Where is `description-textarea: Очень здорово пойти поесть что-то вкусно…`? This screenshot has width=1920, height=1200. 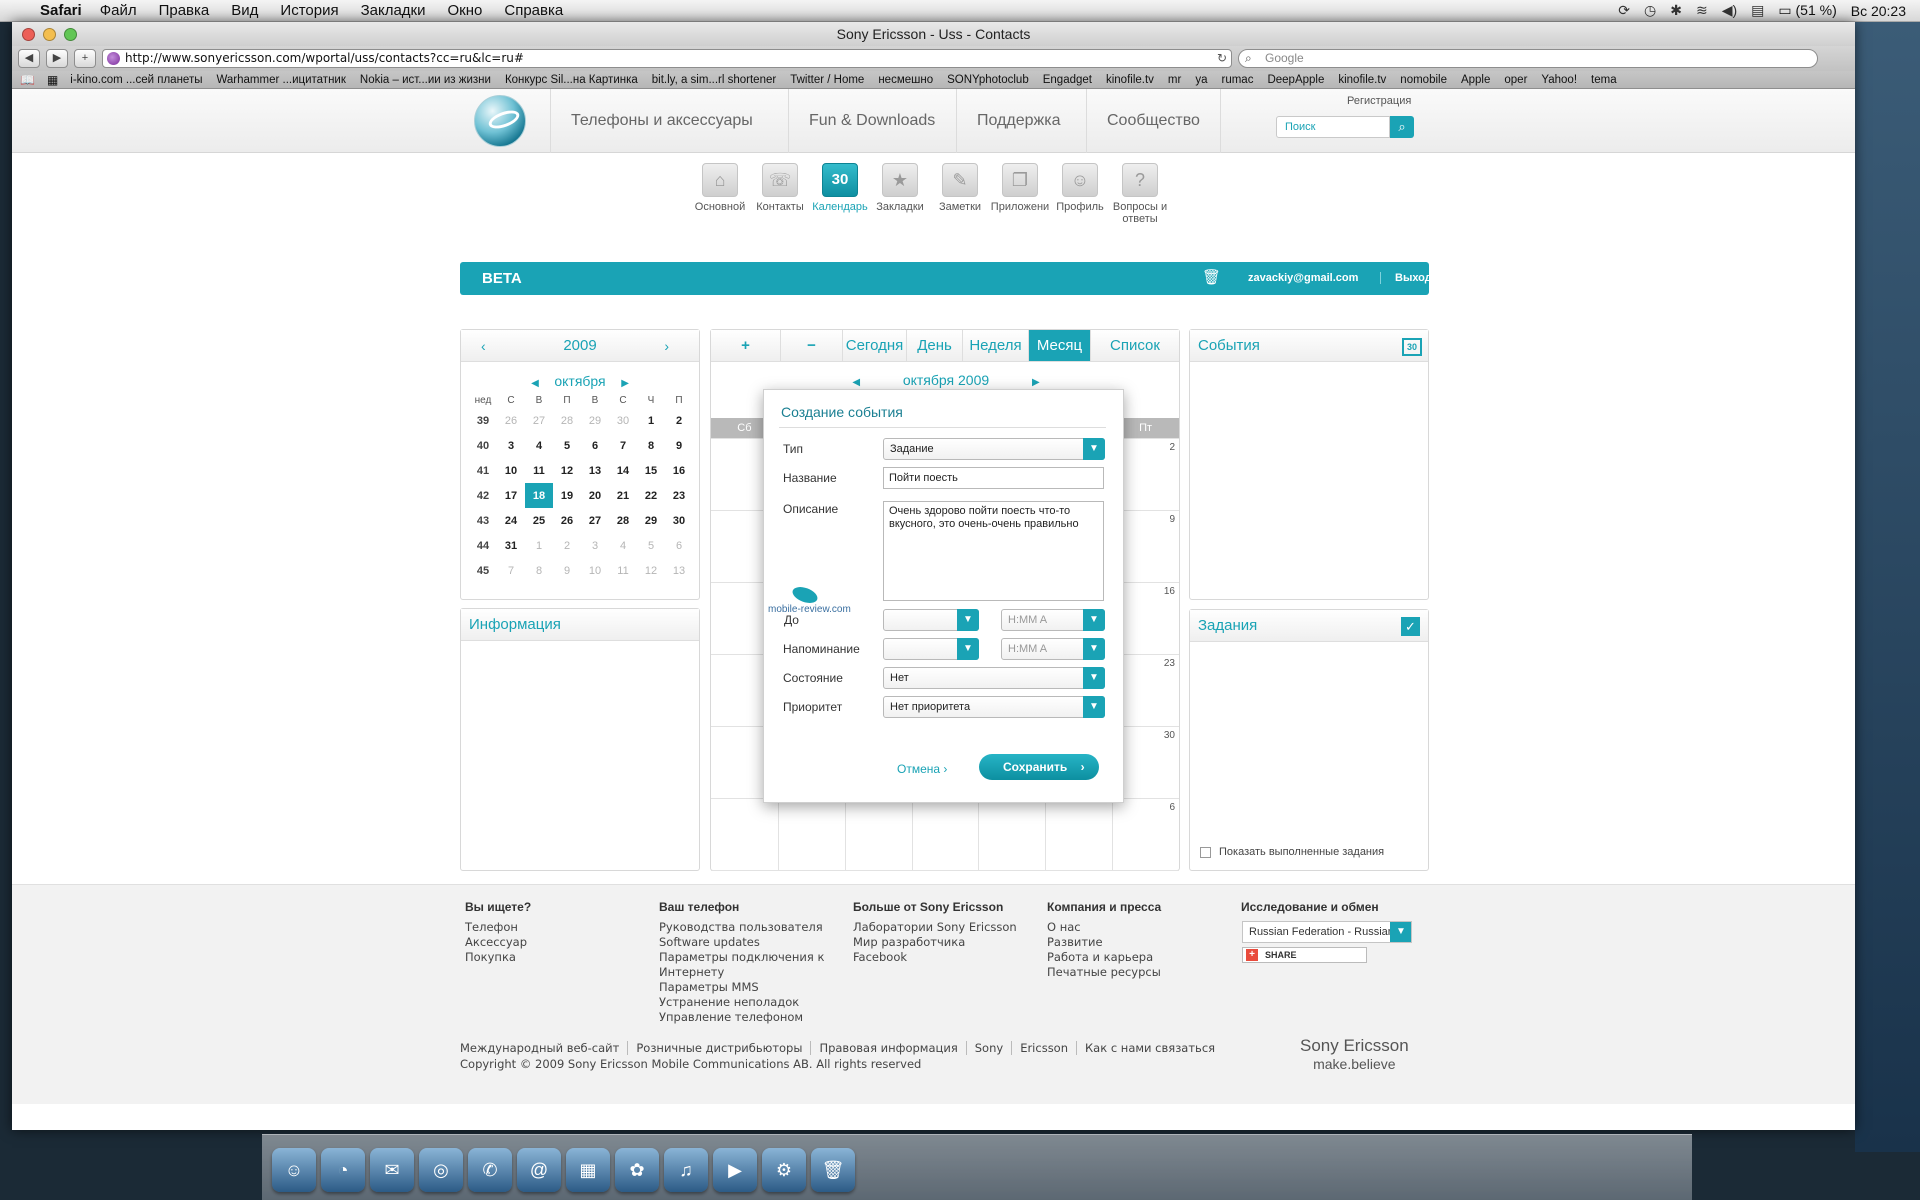
description-textarea: Очень здорово пойти поесть что-то вкусно… is located at coordinates (993, 551).